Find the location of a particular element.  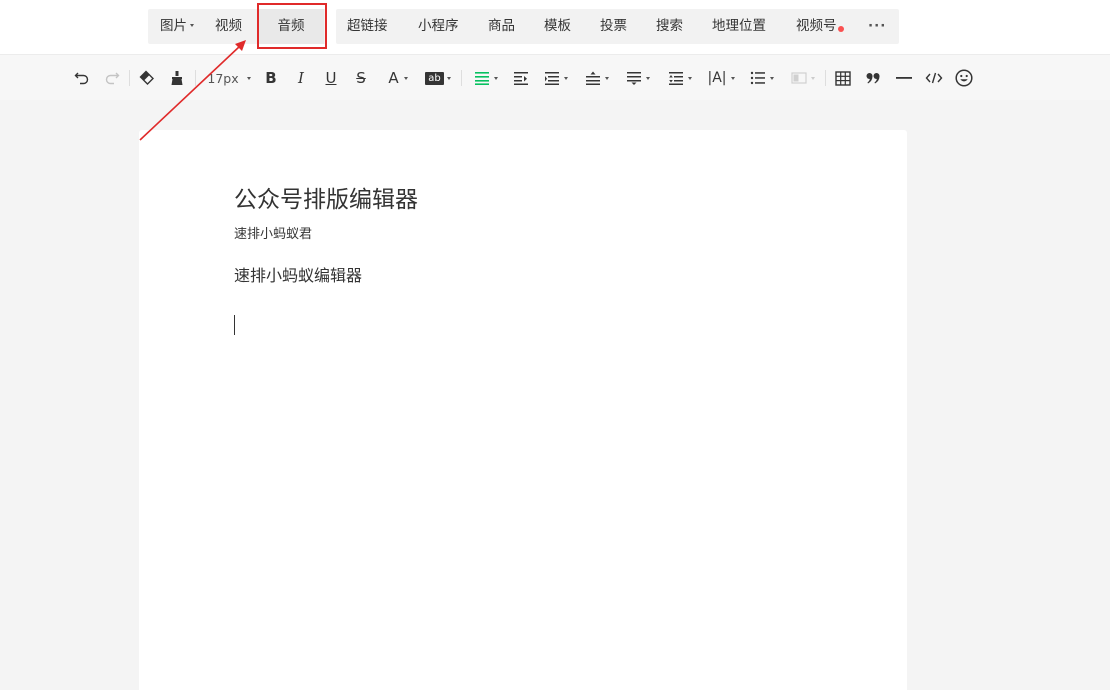

letter-spacing-icon: |A| is located at coordinates (717, 78).